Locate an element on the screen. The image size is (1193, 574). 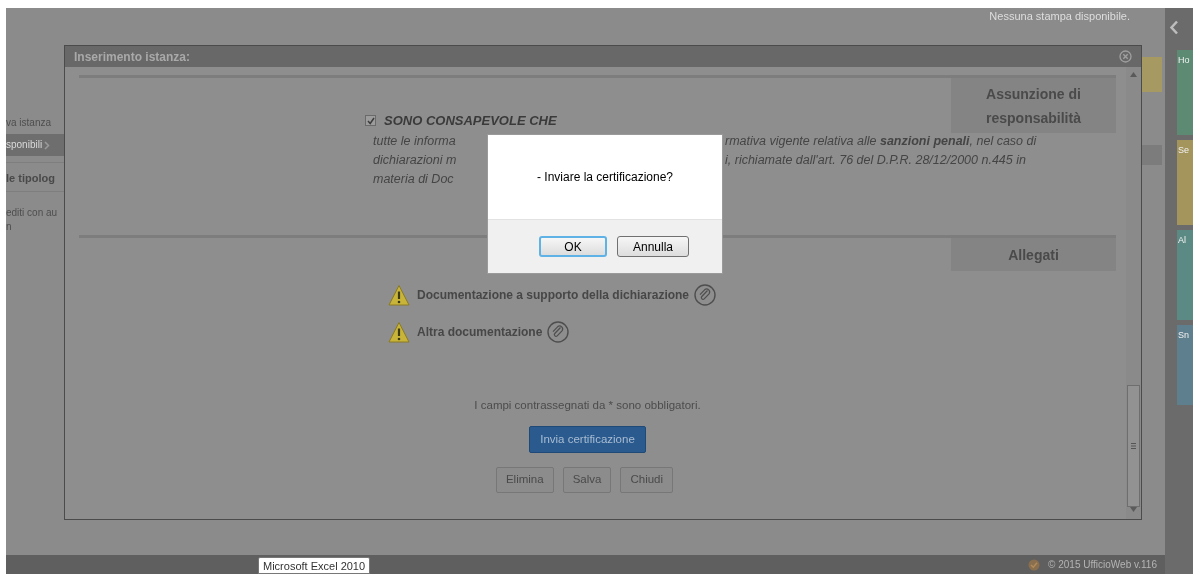
menu-bar-item: sponibili is located at coordinates (35, 145).